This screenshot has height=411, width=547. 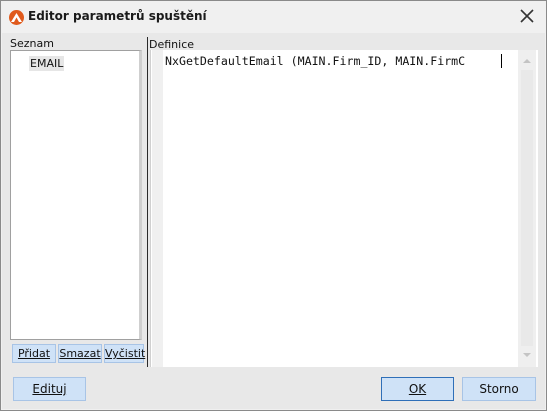 I want to click on close-icon, so click(x=527, y=16).